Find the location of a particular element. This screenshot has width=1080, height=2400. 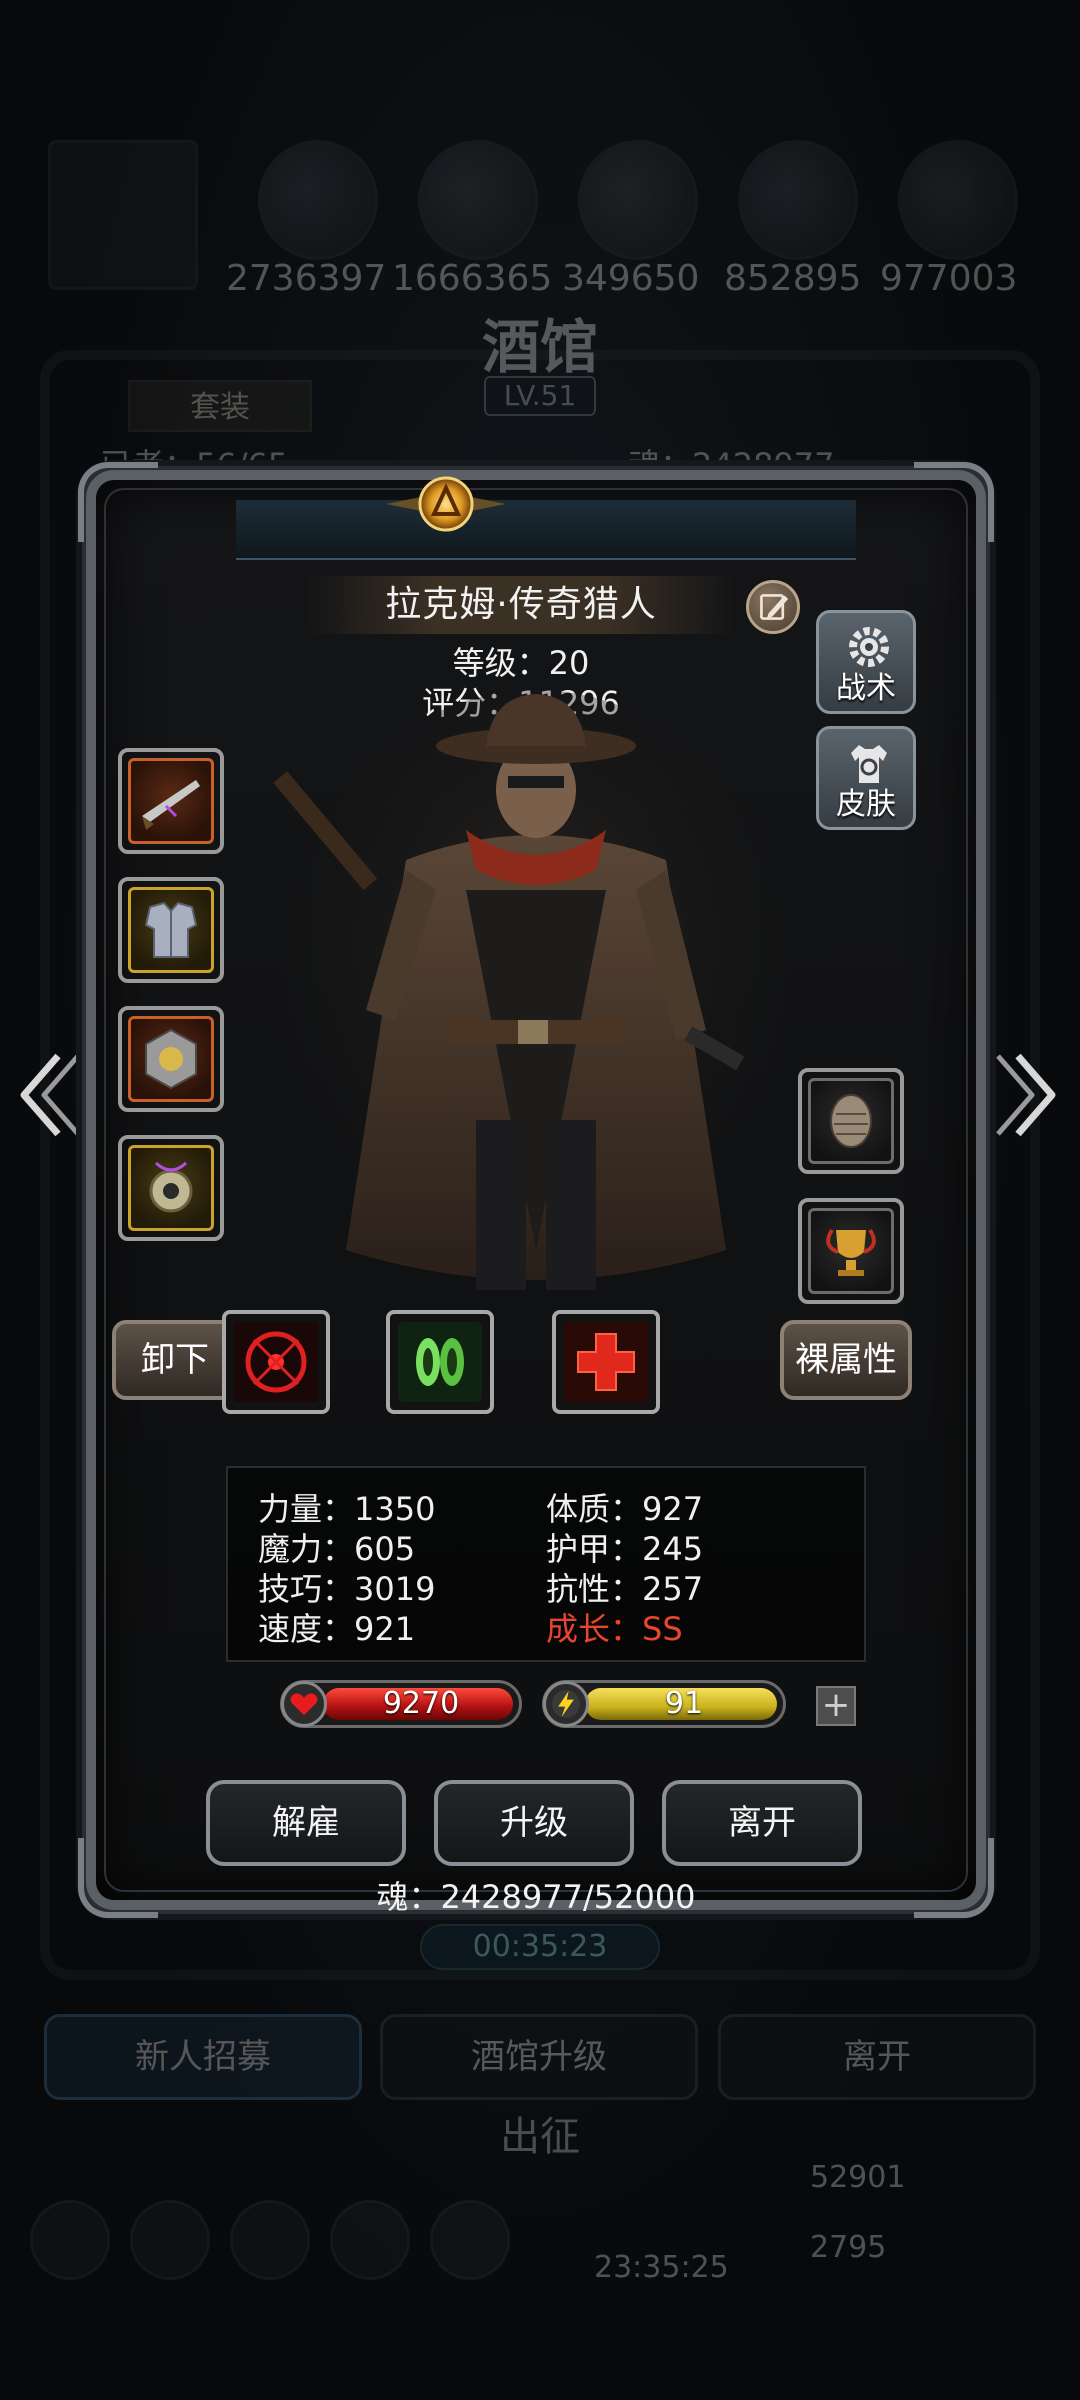

add-energy-button: + is located at coordinates (836, 1706).